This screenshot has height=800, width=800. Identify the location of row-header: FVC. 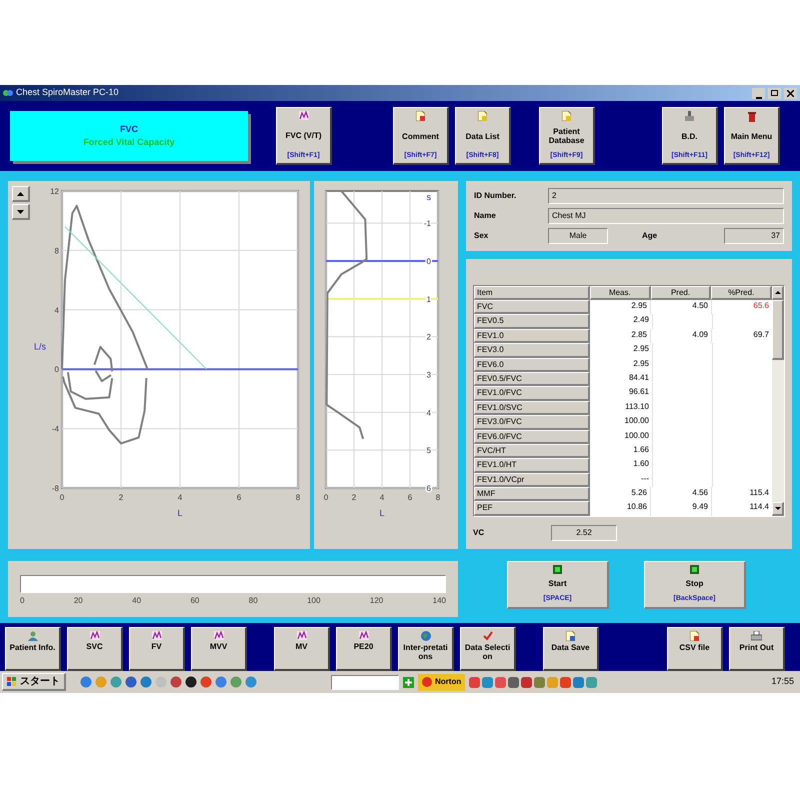
(532, 307).